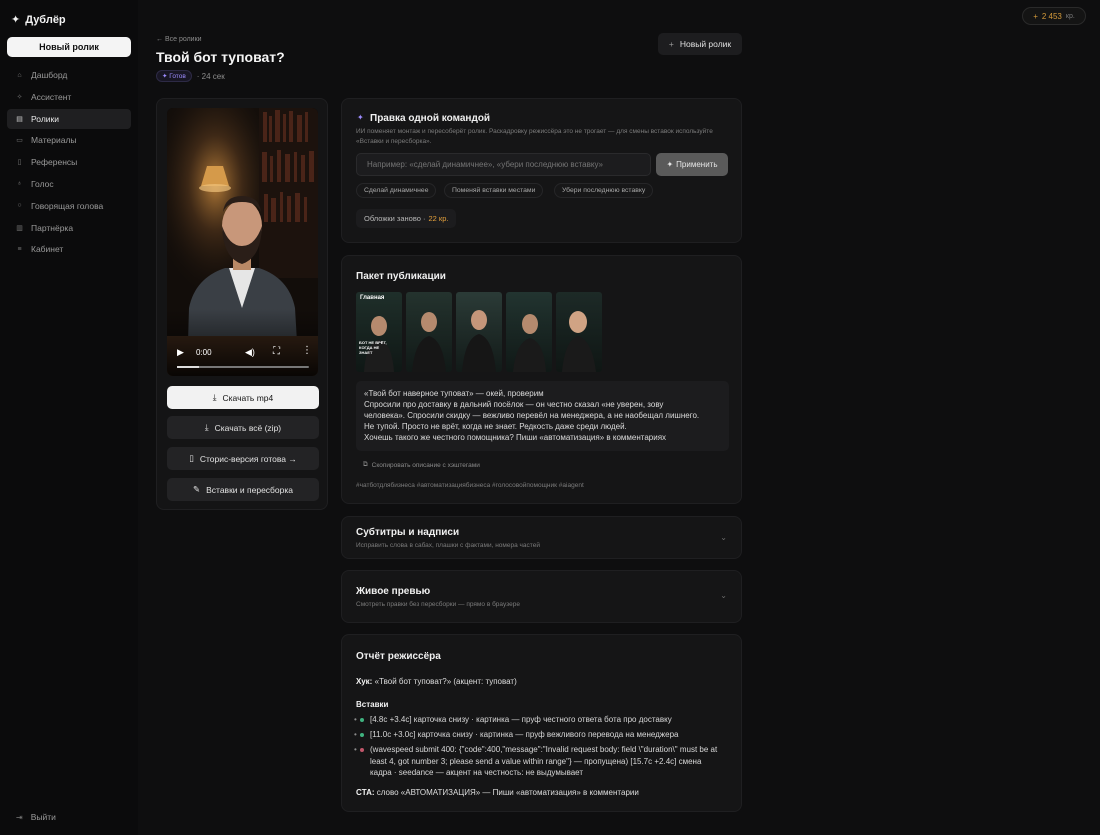 The width and height of the screenshot is (1100, 835). What do you see at coordinates (45, 19) in the screenshot?
I see `brand-name: Дублёр` at bounding box center [45, 19].